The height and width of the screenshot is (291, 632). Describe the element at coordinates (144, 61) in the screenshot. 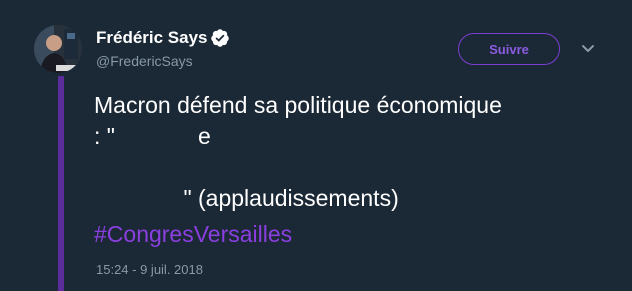

I see `author-handle: @FredericSays` at that location.